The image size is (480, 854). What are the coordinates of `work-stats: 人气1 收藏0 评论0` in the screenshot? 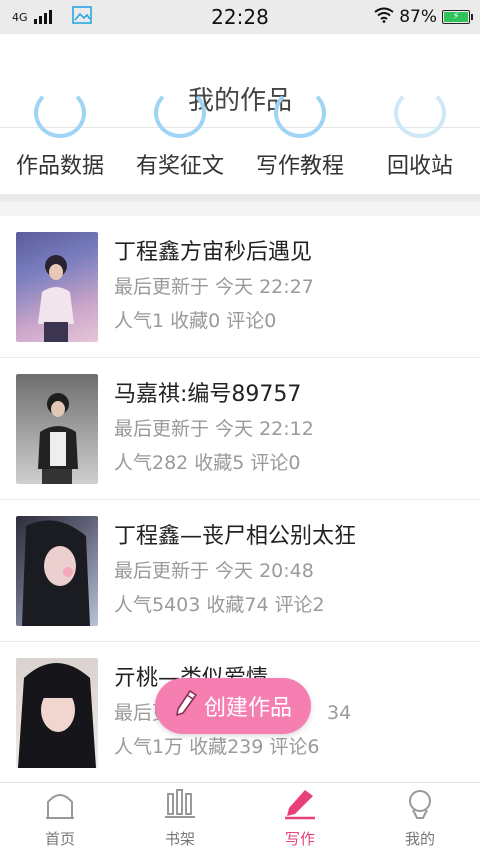 It's located at (214, 321).